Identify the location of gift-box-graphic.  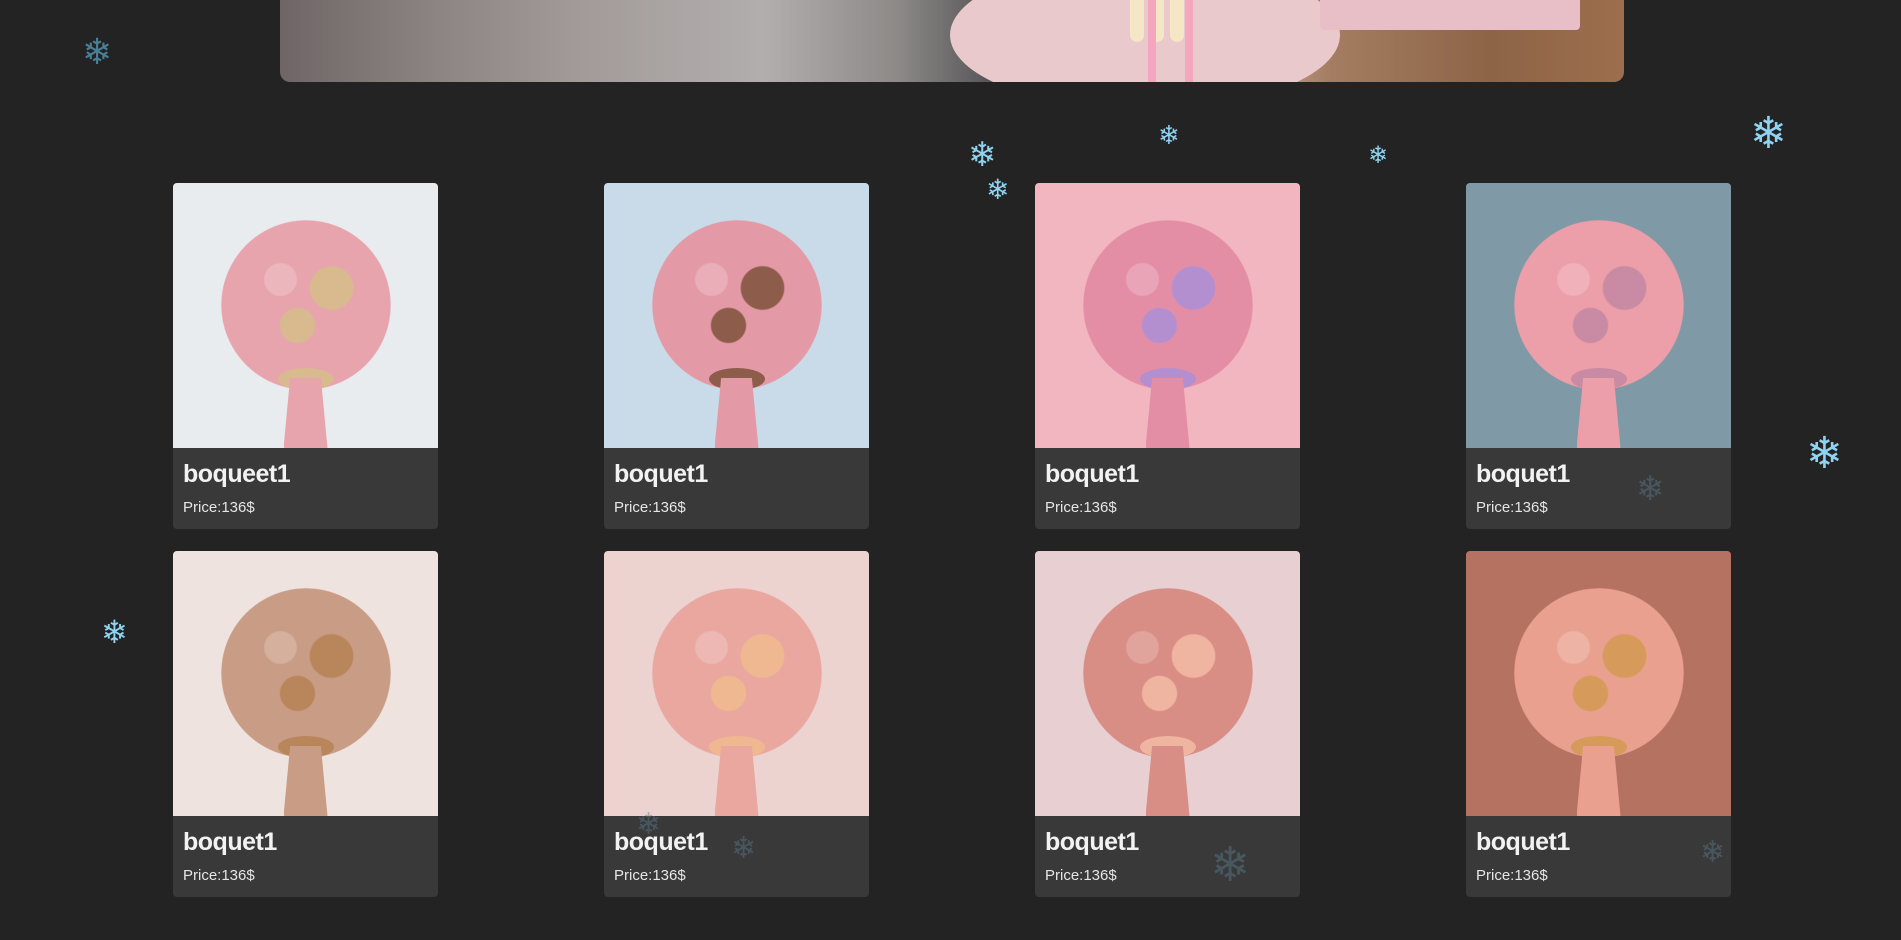
(1450, 15).